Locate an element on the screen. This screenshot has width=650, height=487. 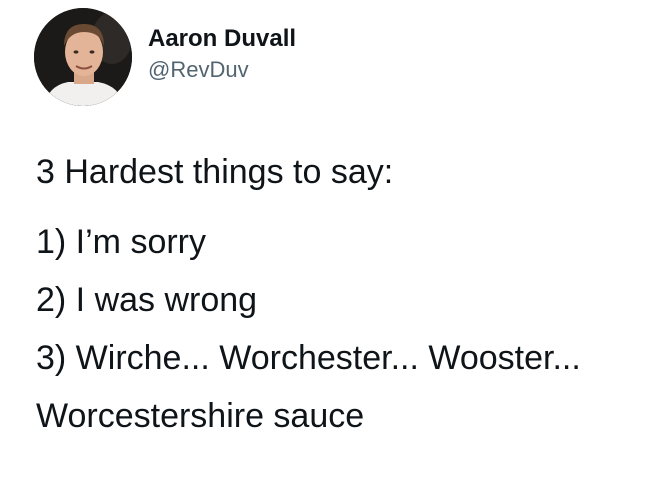
tweet-header: Aaron Duvall @RevDuv is located at coordinates (165, 57).